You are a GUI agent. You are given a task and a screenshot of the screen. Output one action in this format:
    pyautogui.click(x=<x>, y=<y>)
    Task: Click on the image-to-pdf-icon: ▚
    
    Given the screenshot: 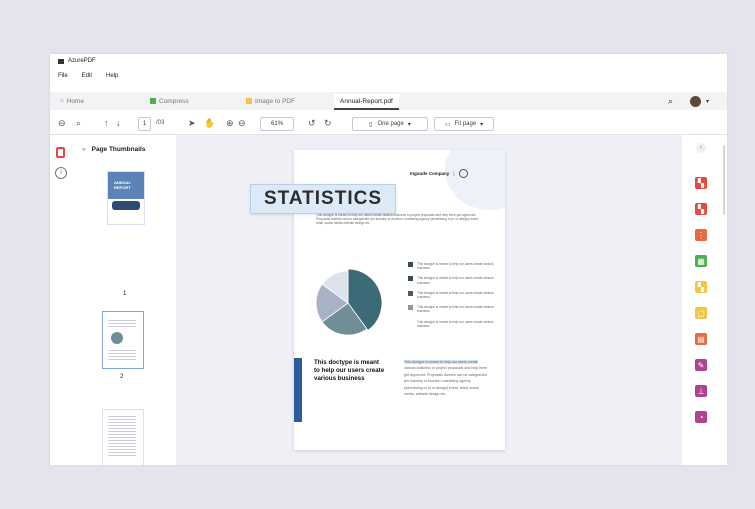 What is the action you would take?
    pyautogui.click(x=701, y=287)
    